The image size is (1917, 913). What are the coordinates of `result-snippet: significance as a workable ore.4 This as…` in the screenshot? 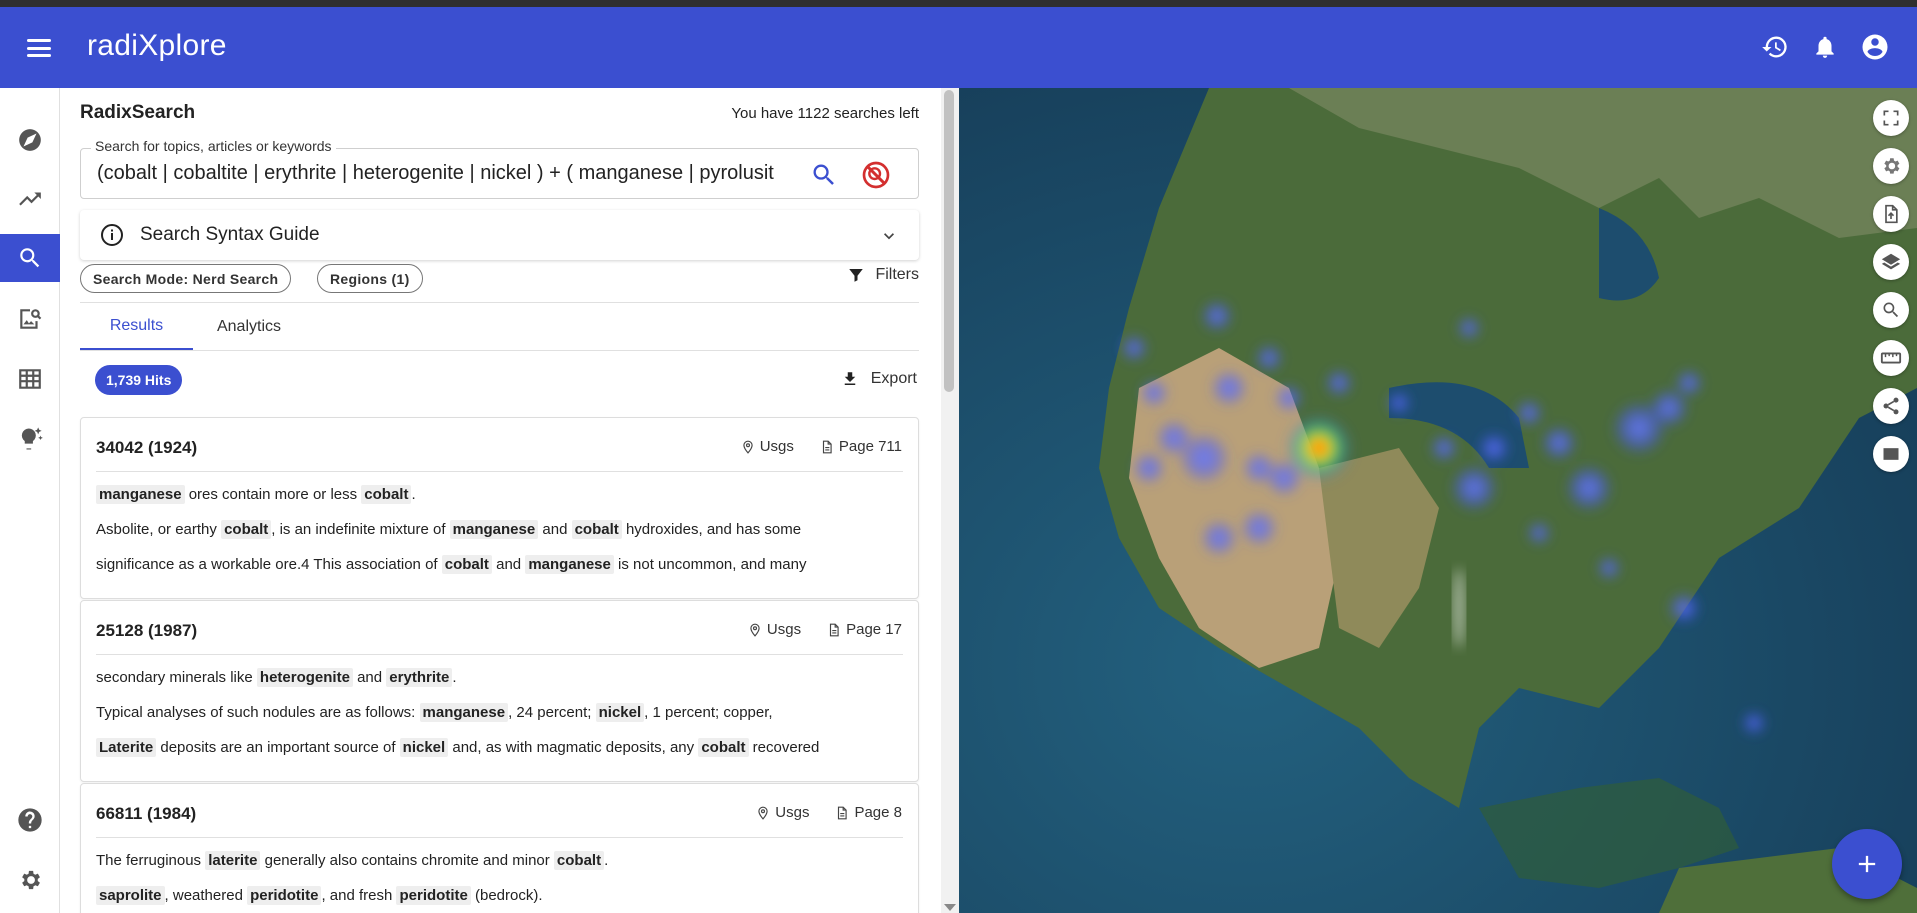 It's located at (451, 564).